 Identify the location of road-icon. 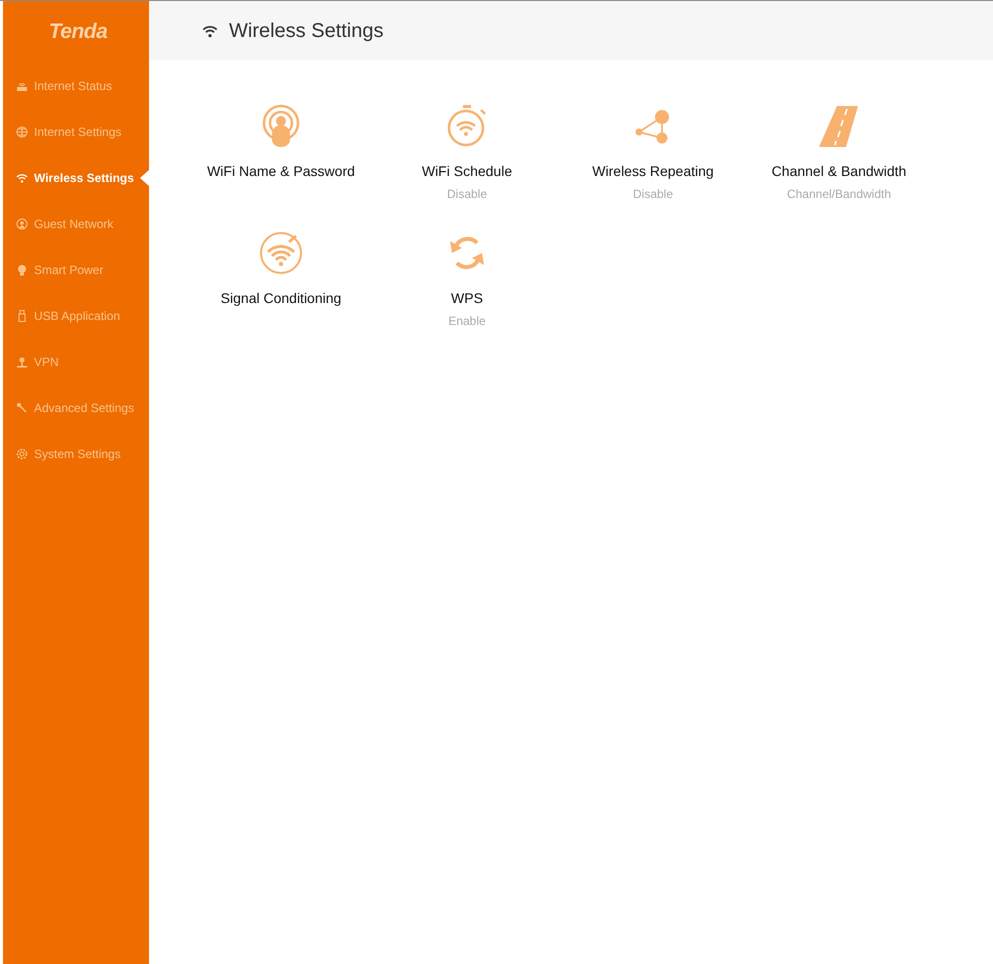
(839, 126).